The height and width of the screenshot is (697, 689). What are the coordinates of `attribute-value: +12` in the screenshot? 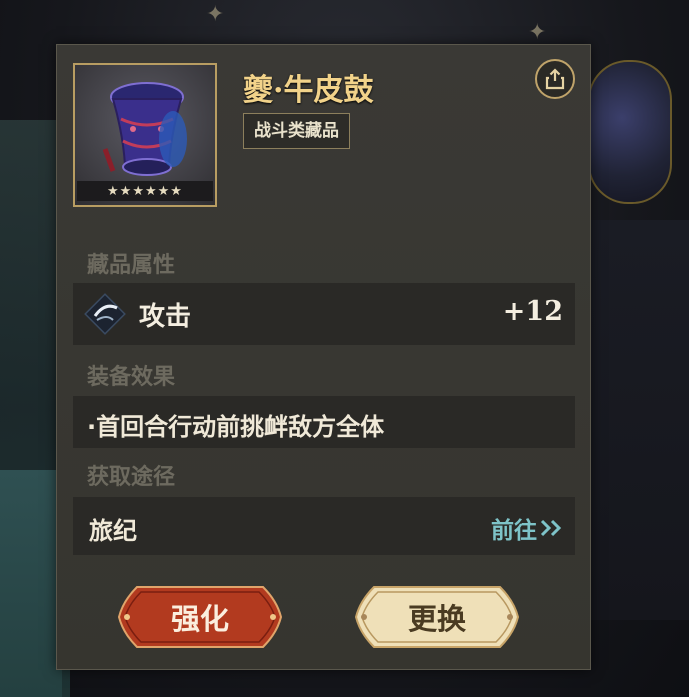 It's located at (532, 311).